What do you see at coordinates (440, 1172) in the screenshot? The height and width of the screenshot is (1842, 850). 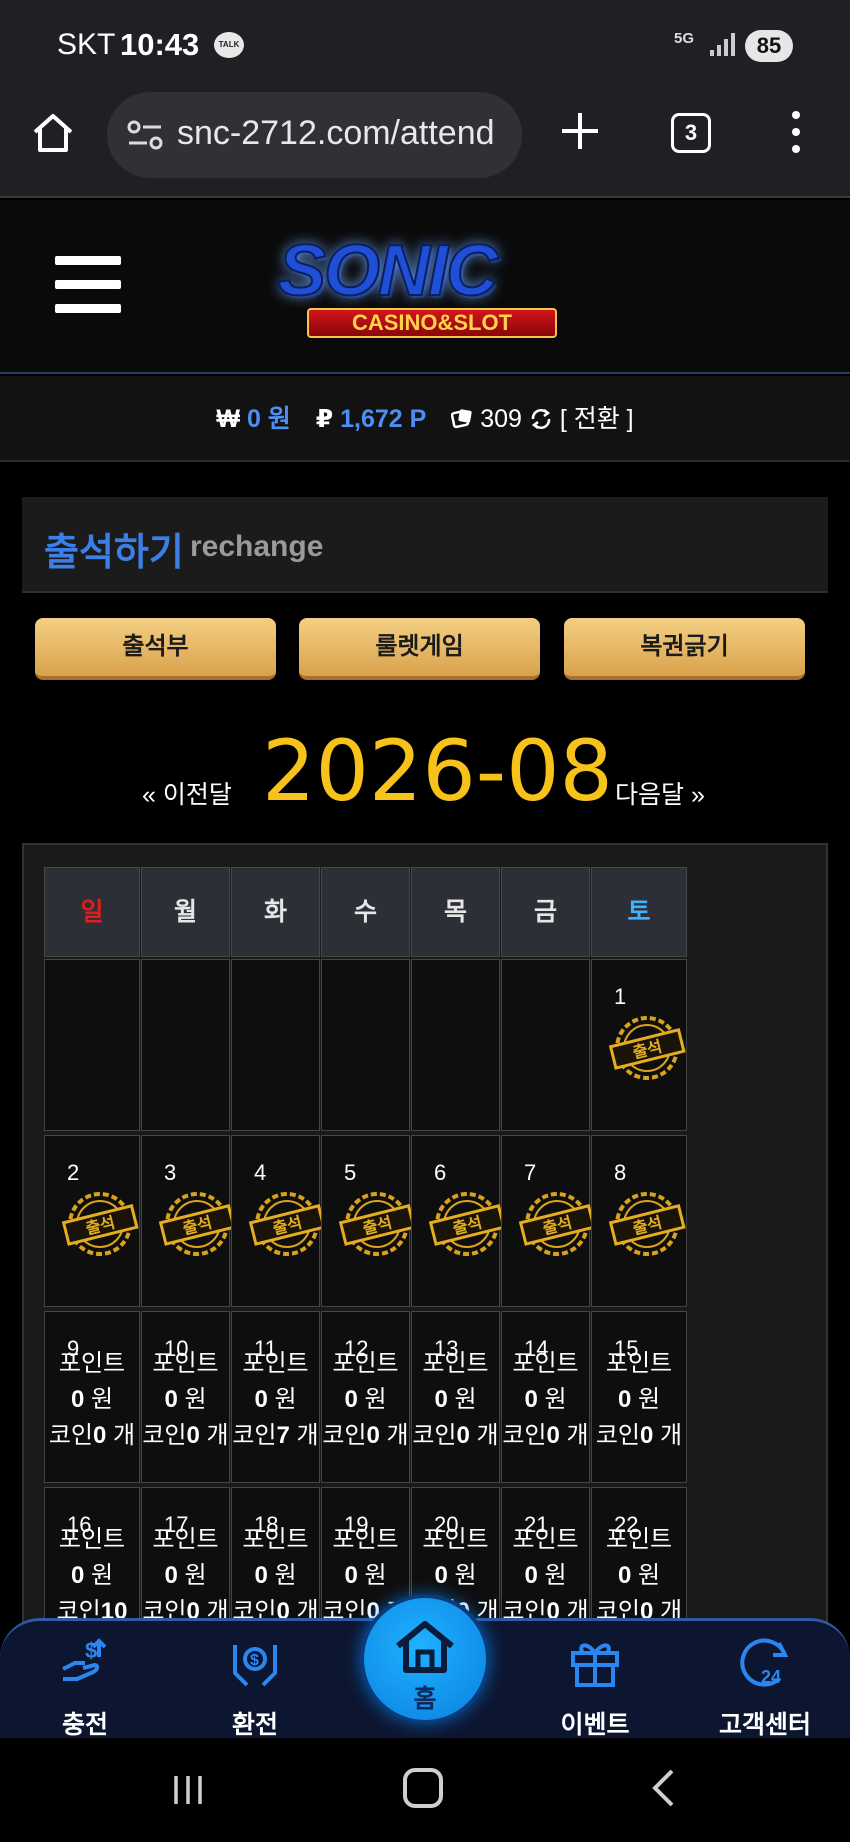 I see `day-number: 6` at bounding box center [440, 1172].